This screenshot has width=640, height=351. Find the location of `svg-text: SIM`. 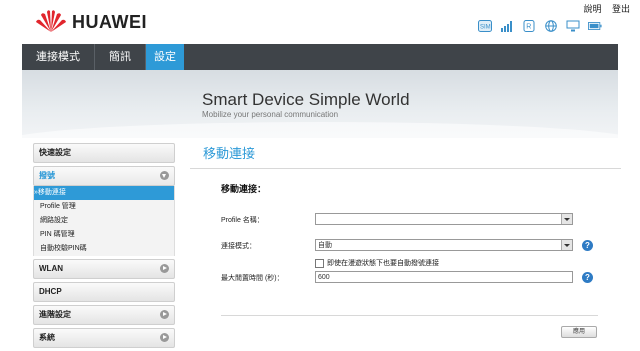

svg-text: SIM is located at coordinates (485, 28).